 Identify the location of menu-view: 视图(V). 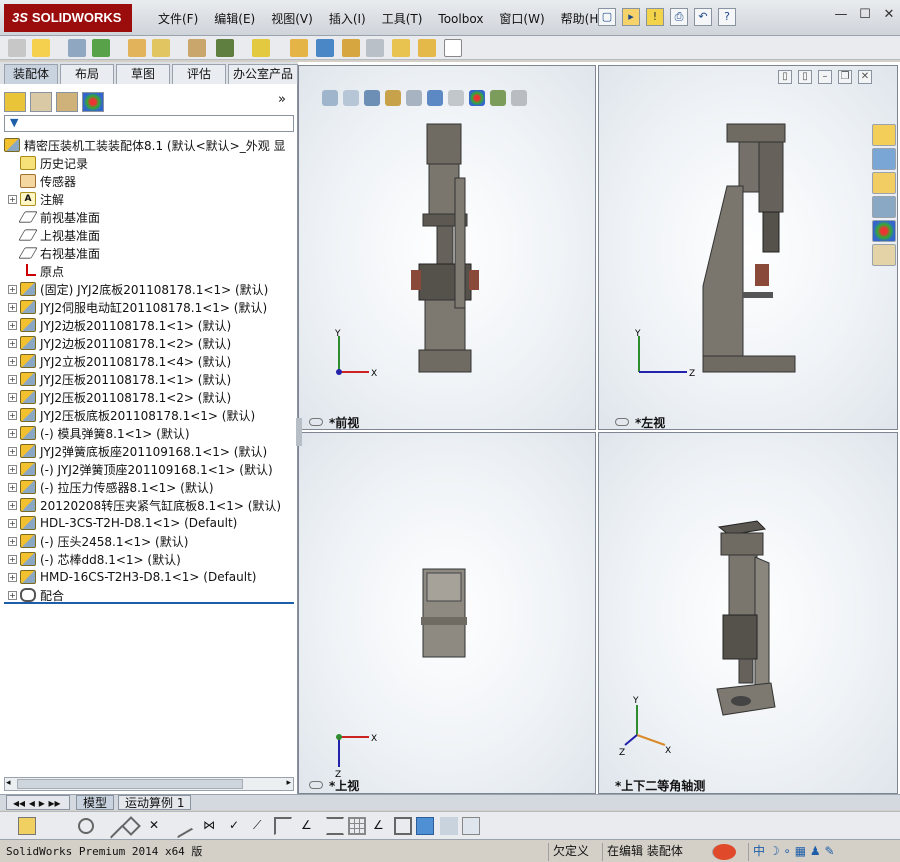
(292, 19).